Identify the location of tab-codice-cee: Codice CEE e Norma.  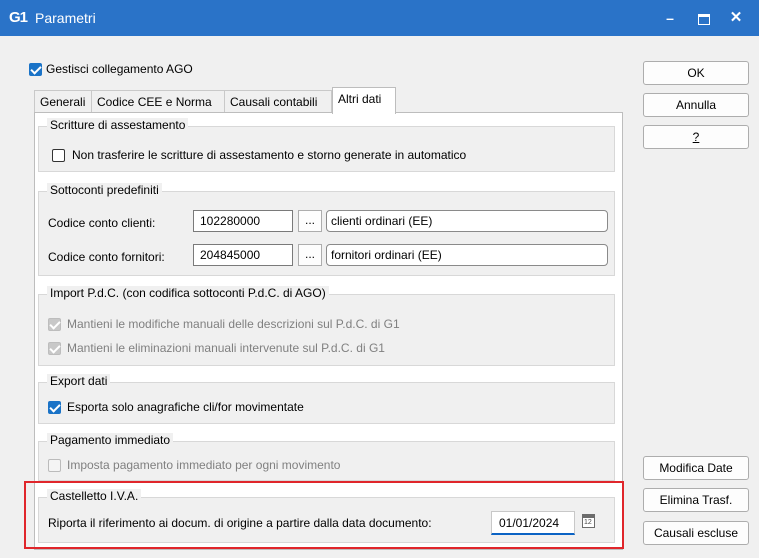
(158, 101).